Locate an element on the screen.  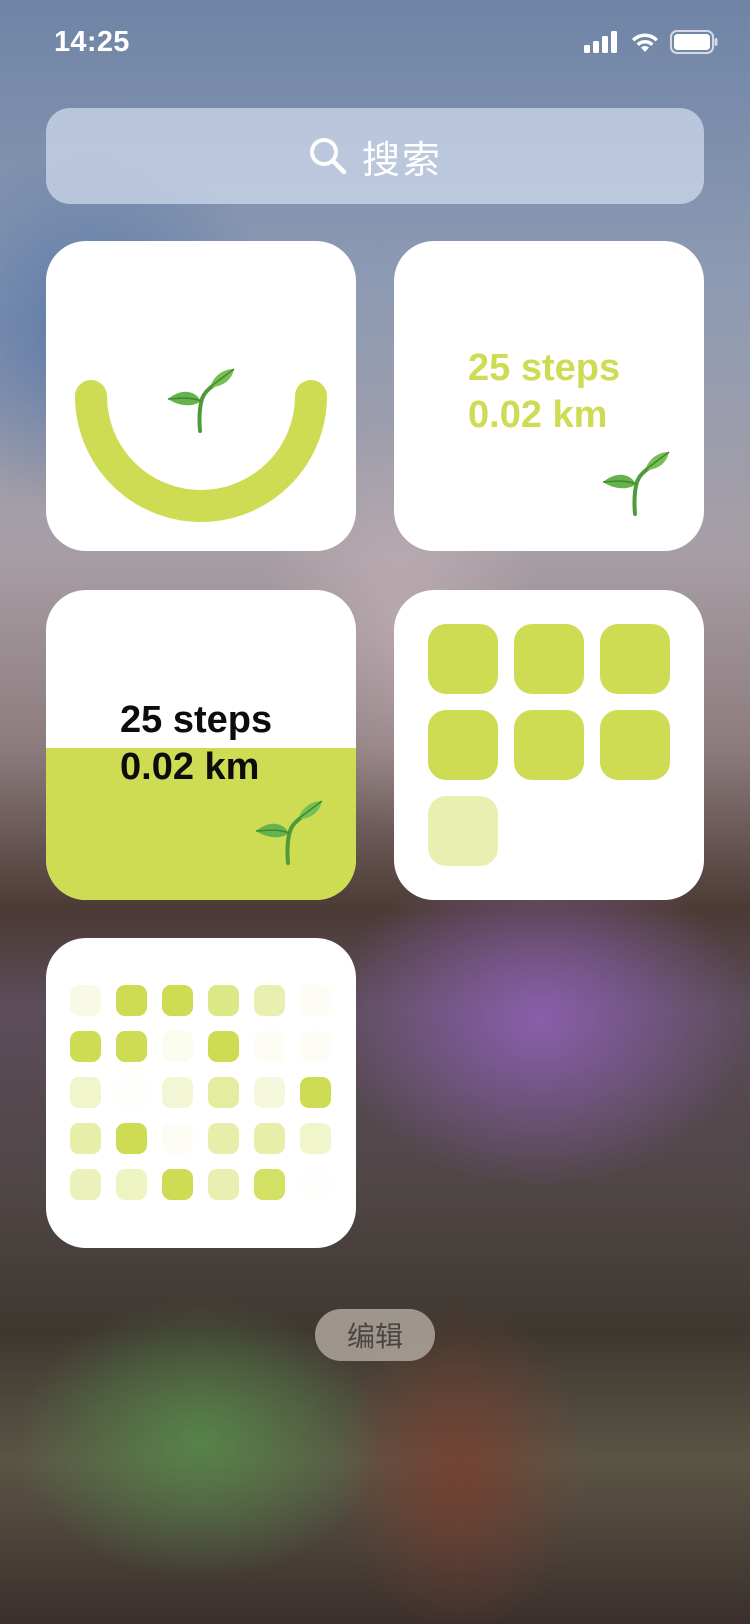
activity-dot-grid-widget is located at coordinates (201, 1093).